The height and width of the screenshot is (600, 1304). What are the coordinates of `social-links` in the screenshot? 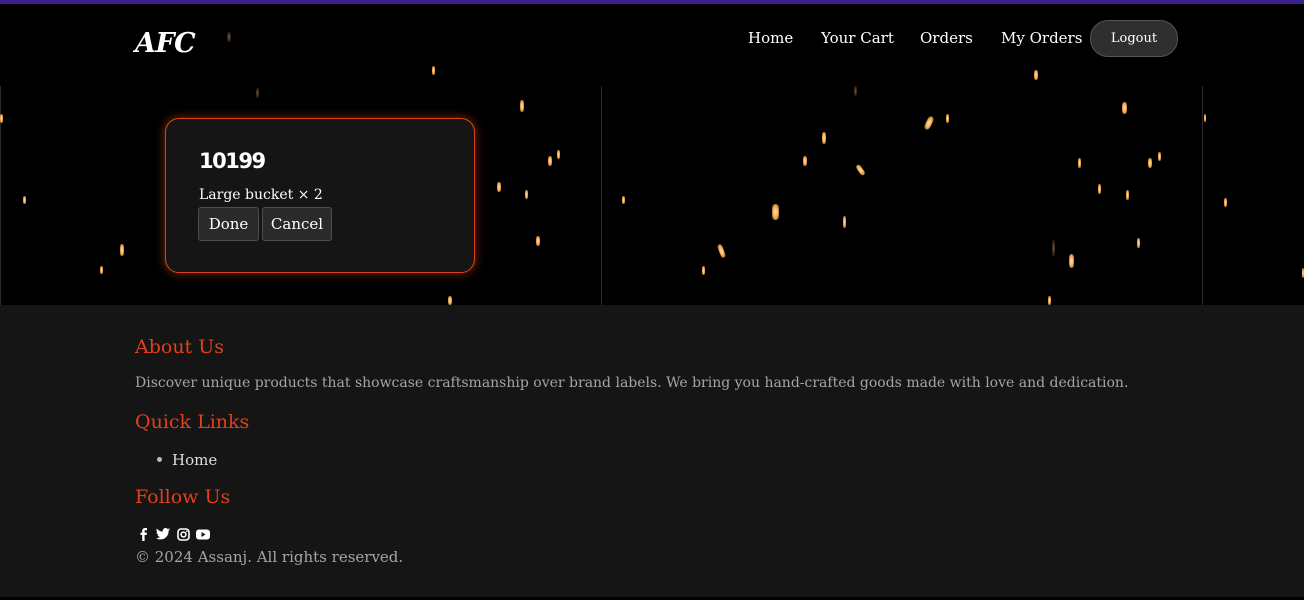 It's located at (173, 534).